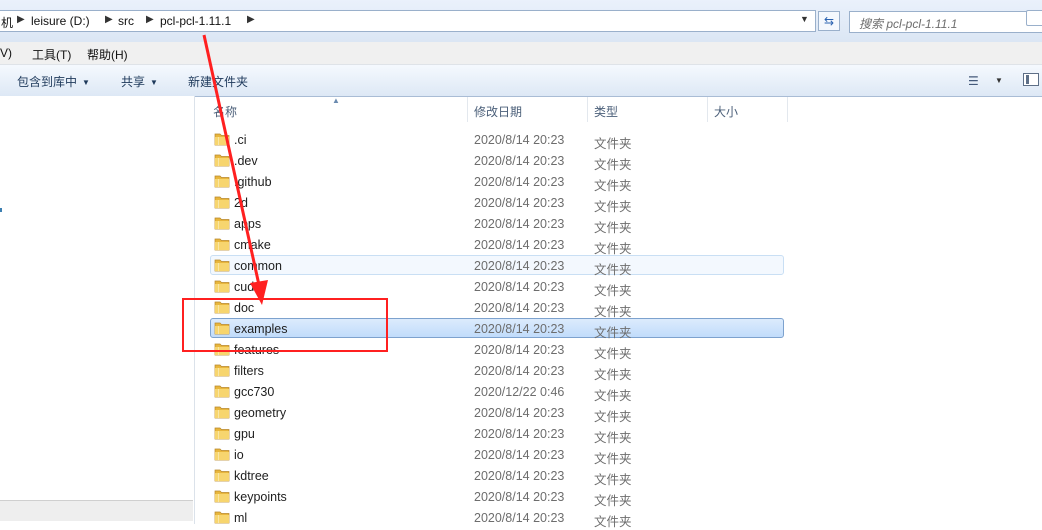  Describe the element at coordinates (107, 54) in the screenshot. I see `menu-help: 帮助(H)` at that location.